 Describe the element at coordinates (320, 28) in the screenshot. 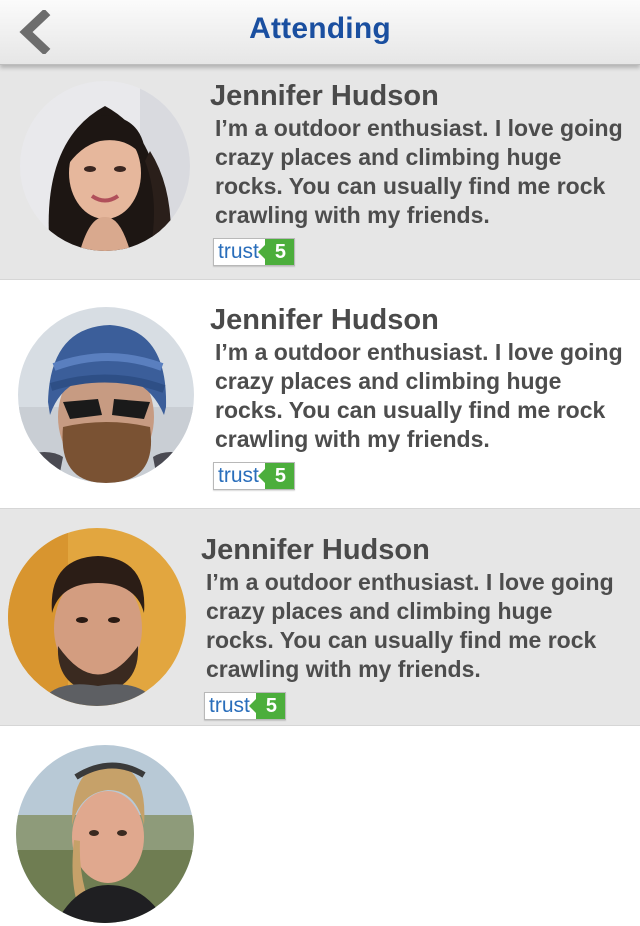

I see `page-title: Attending` at that location.